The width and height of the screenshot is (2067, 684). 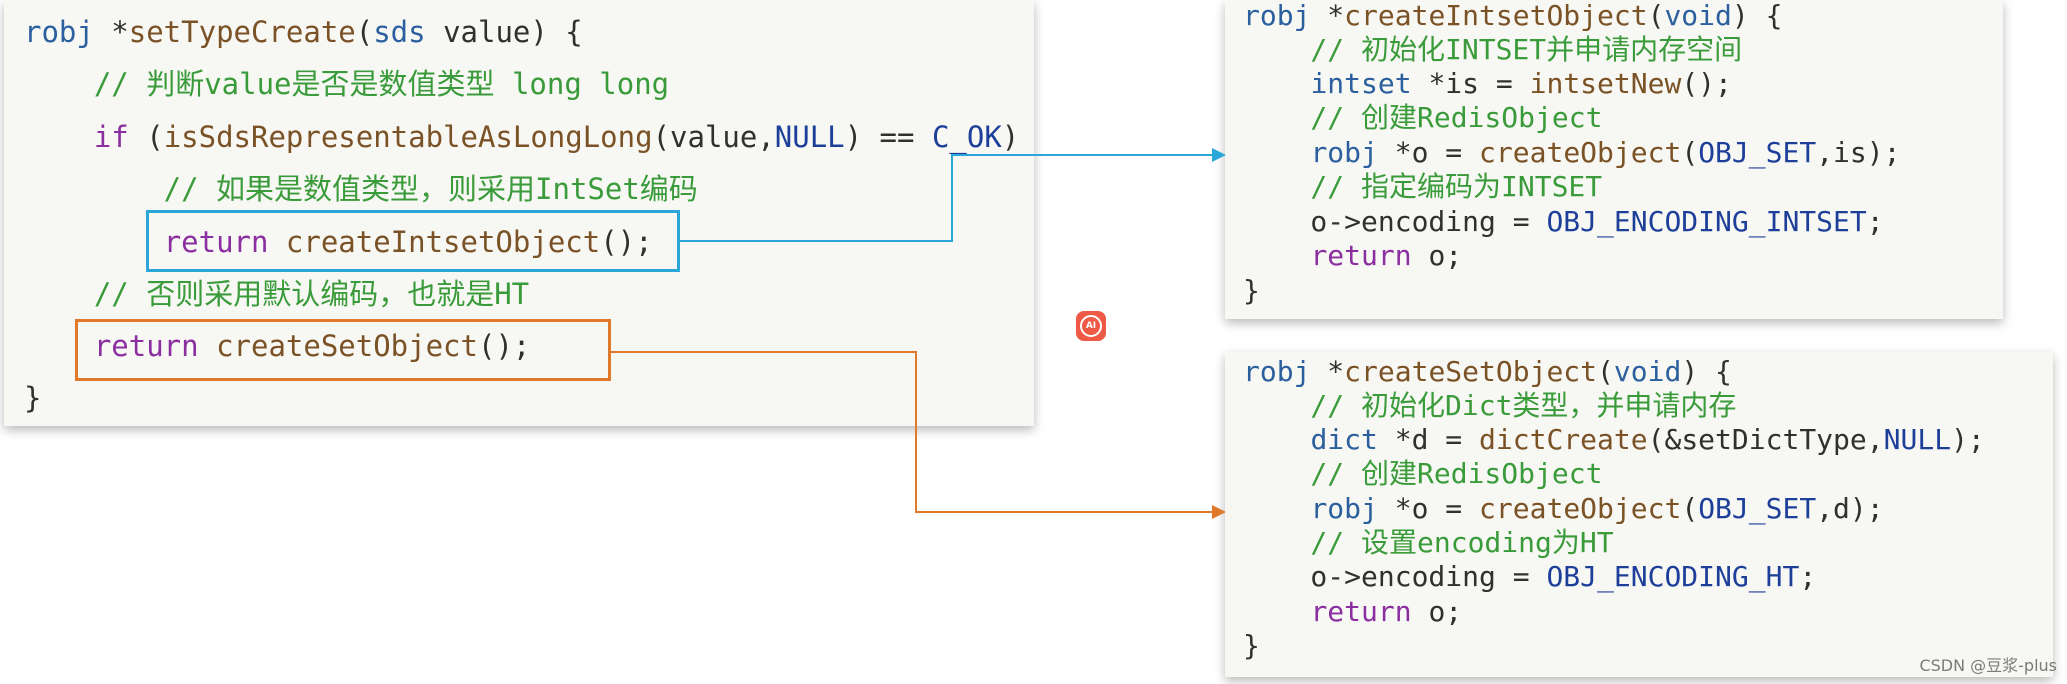 I want to click on arrow-ht-connector, so click(x=912, y=432).